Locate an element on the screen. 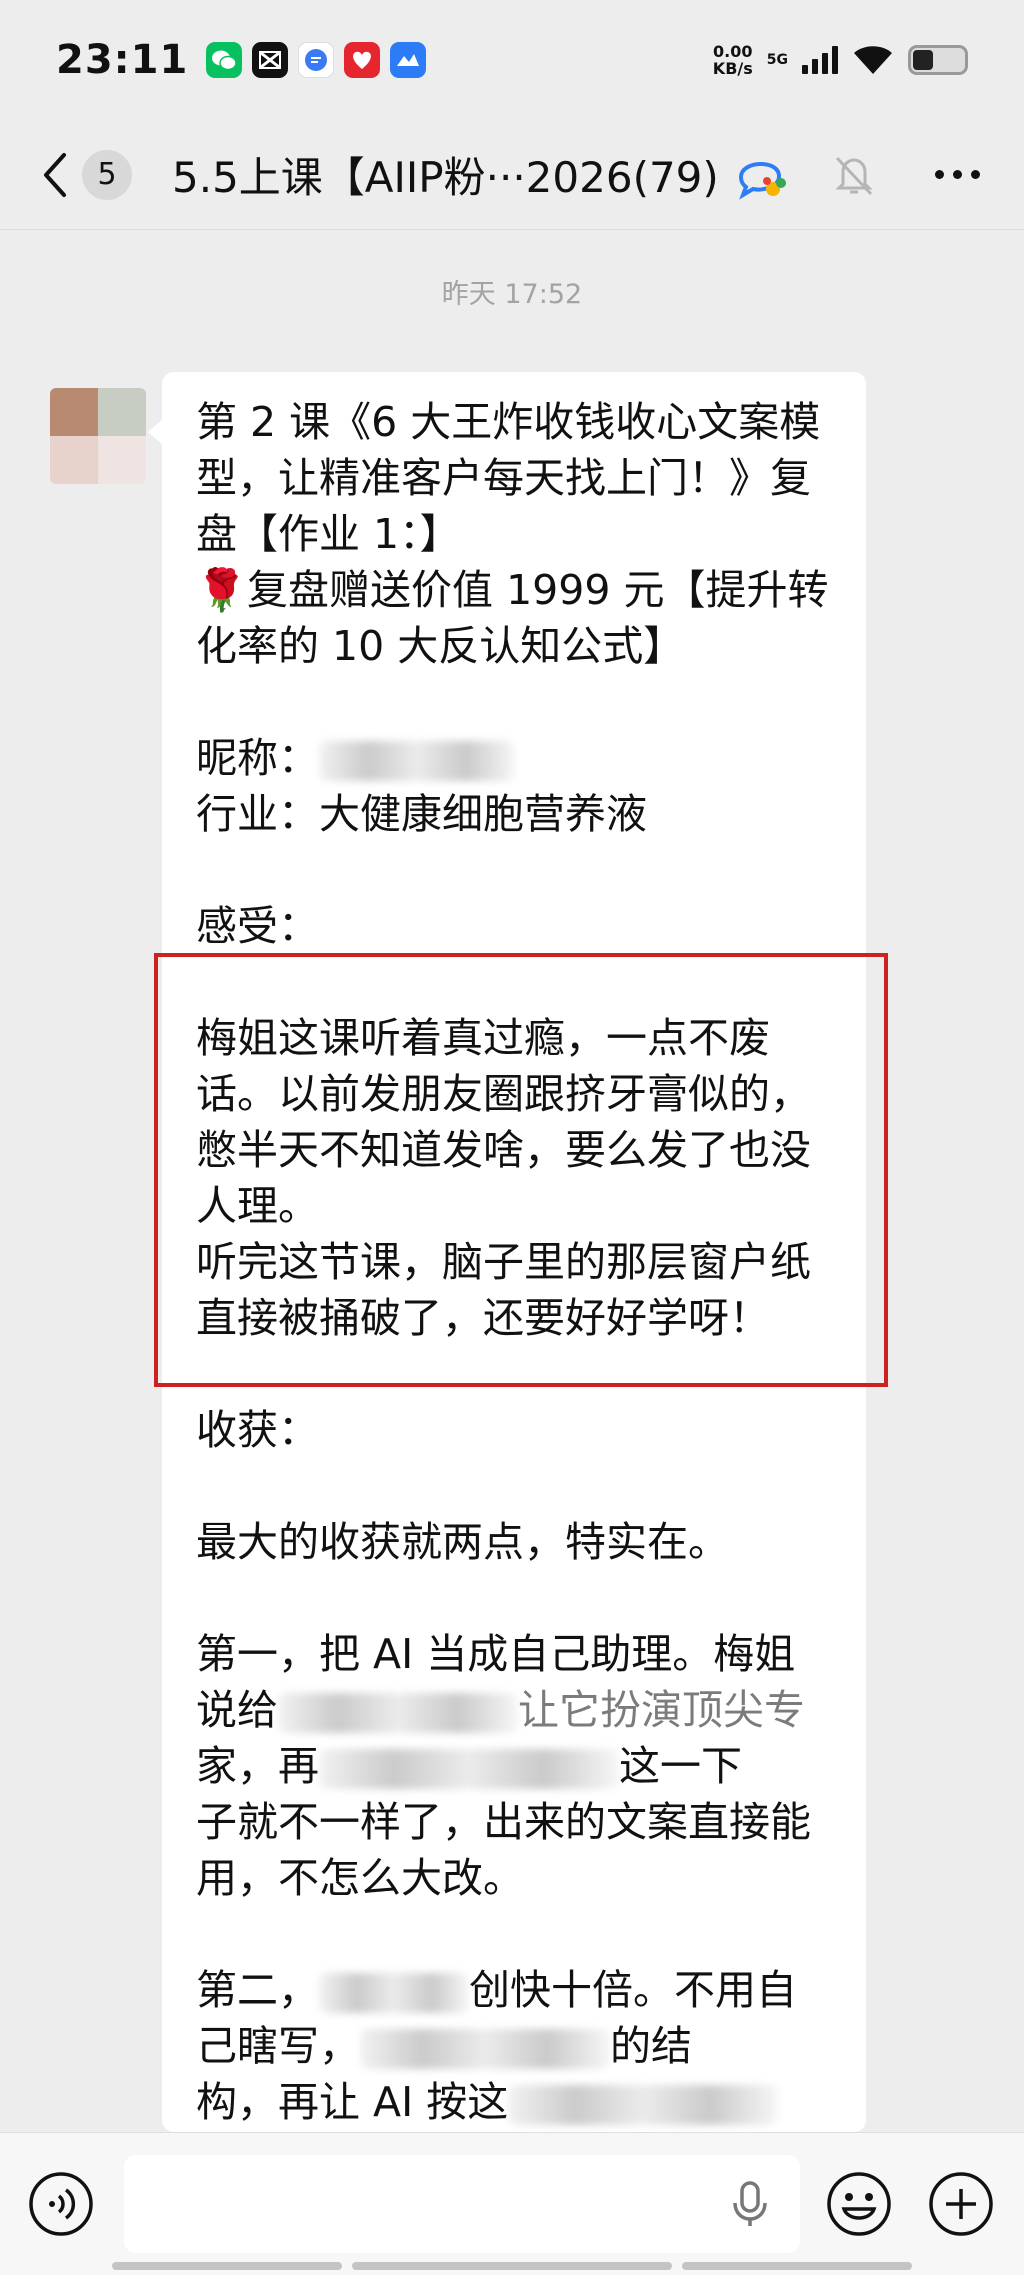  message-line: 子就不一样了，出来的文案直接能 is located at coordinates (503, 1822).